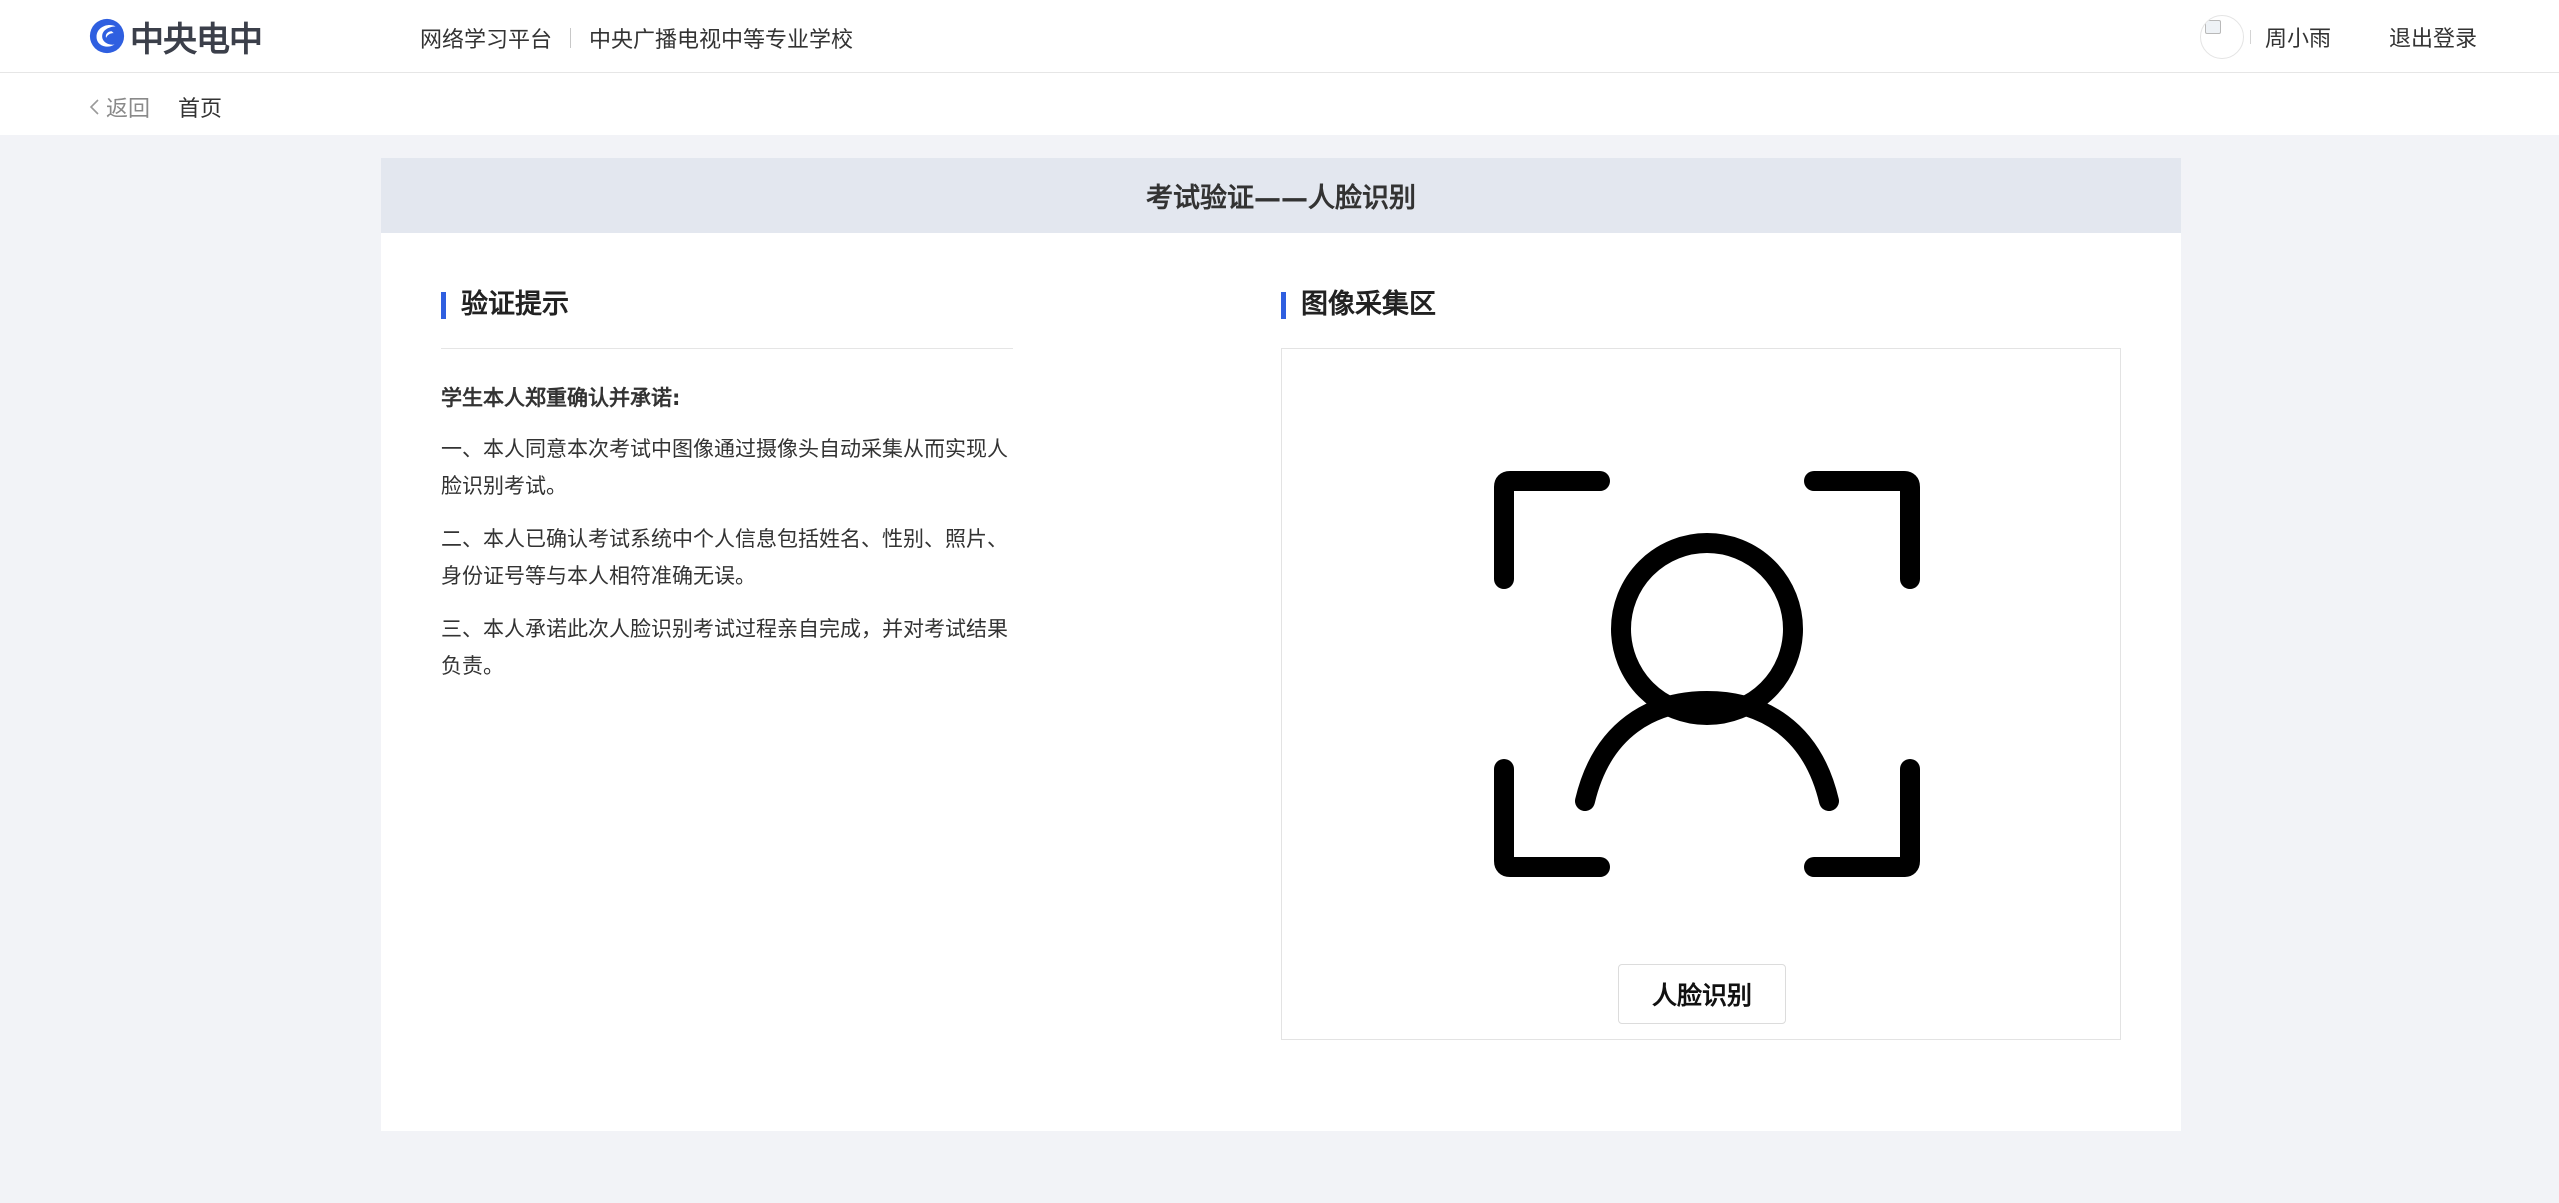 The width and height of the screenshot is (2559, 1203). I want to click on tips-lead: 学生本人郑重确认并承诺:, so click(561, 398).